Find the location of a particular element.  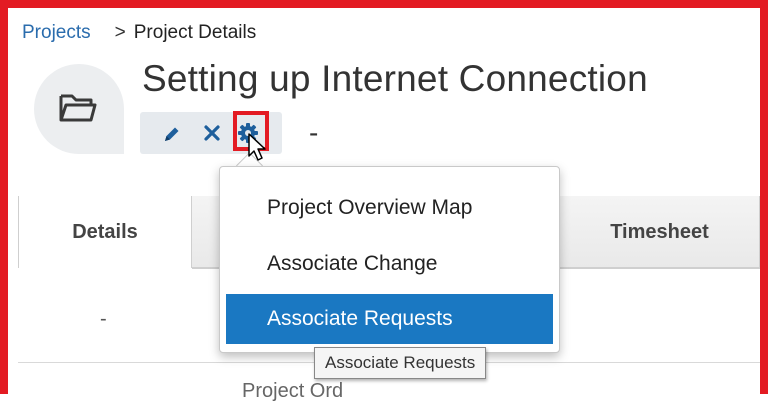

project-avatar is located at coordinates (79, 109).